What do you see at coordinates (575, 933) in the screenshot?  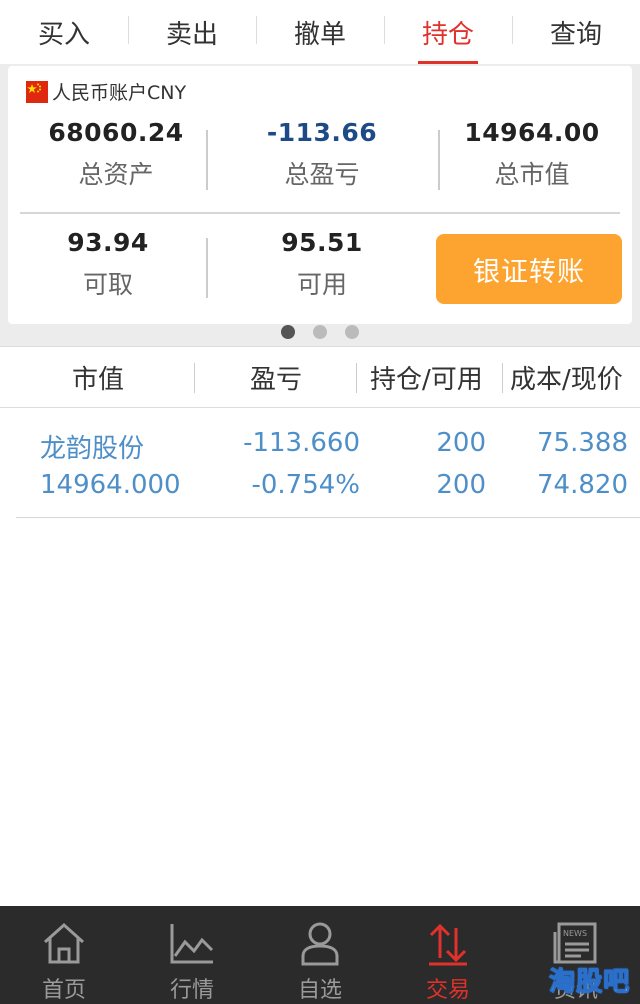 I see `svg-text: NEWS` at bounding box center [575, 933].